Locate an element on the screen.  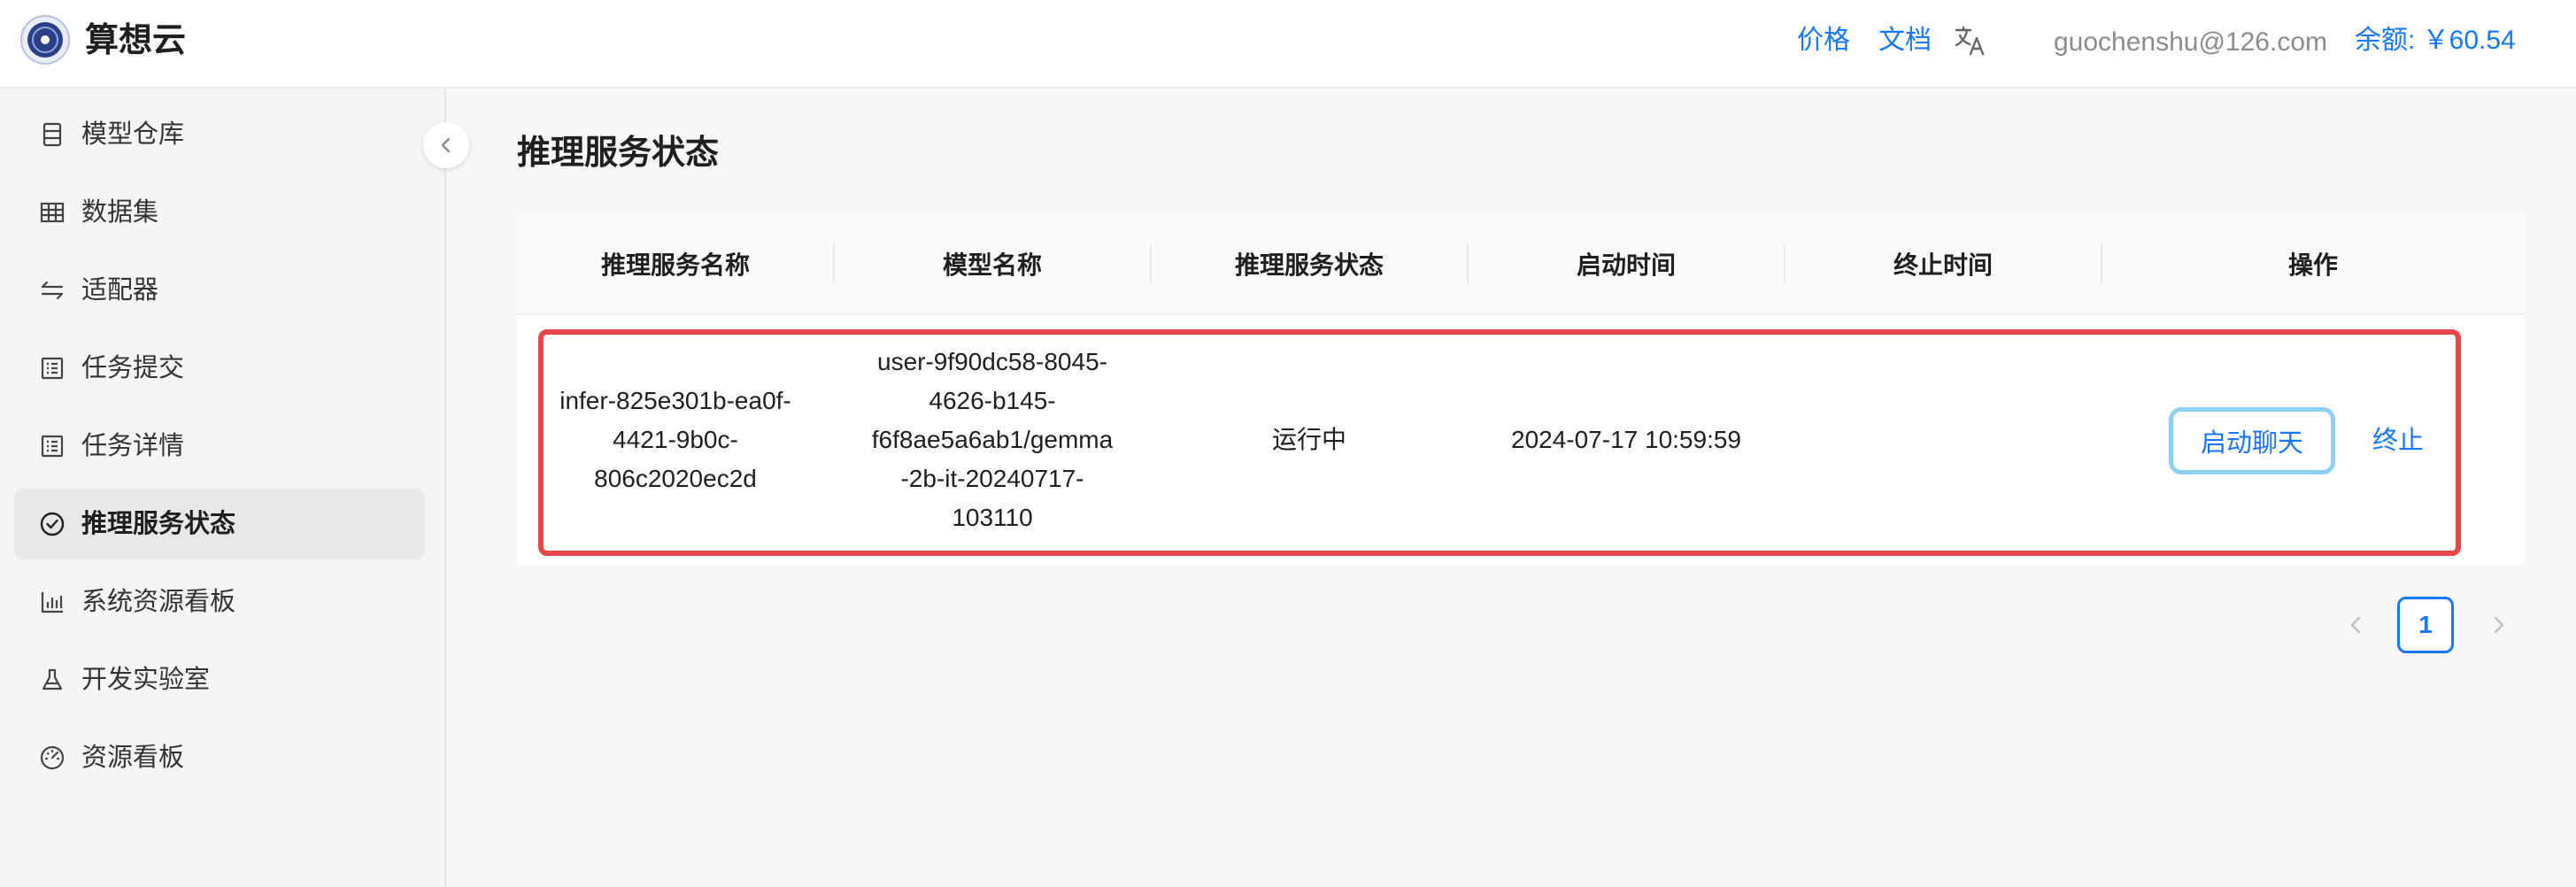
column-header: 推理服务名称 is located at coordinates (675, 265).